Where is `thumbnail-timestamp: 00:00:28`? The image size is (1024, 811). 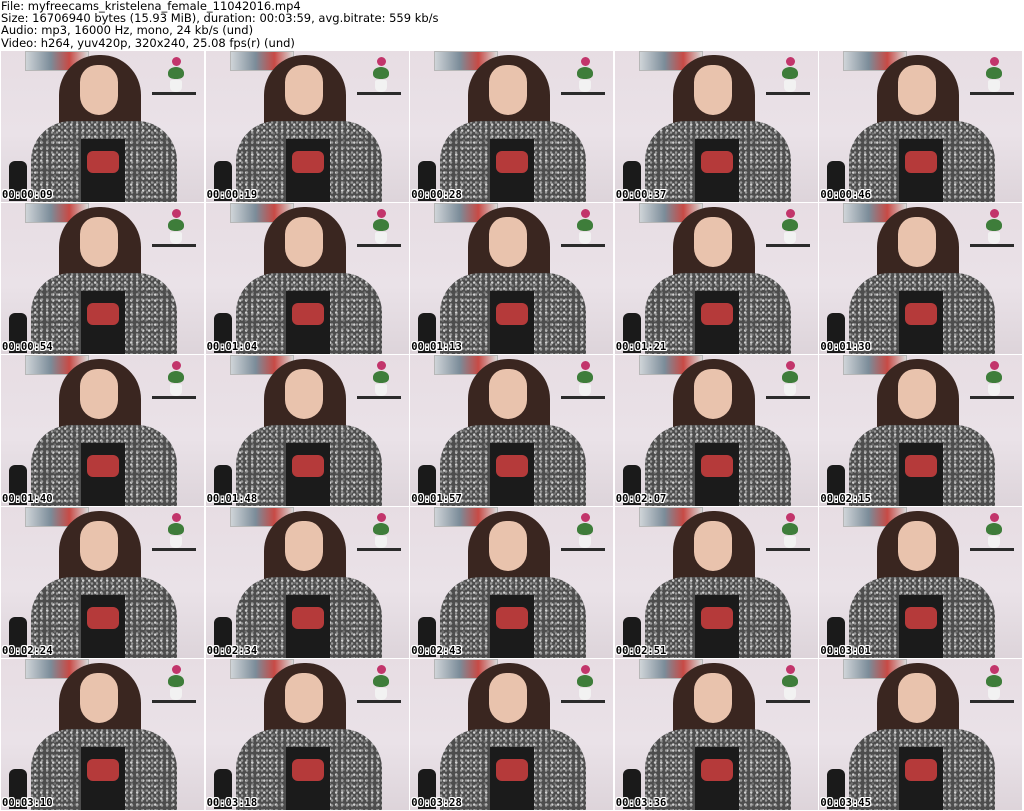 thumbnail-timestamp: 00:00:28 is located at coordinates (436, 195).